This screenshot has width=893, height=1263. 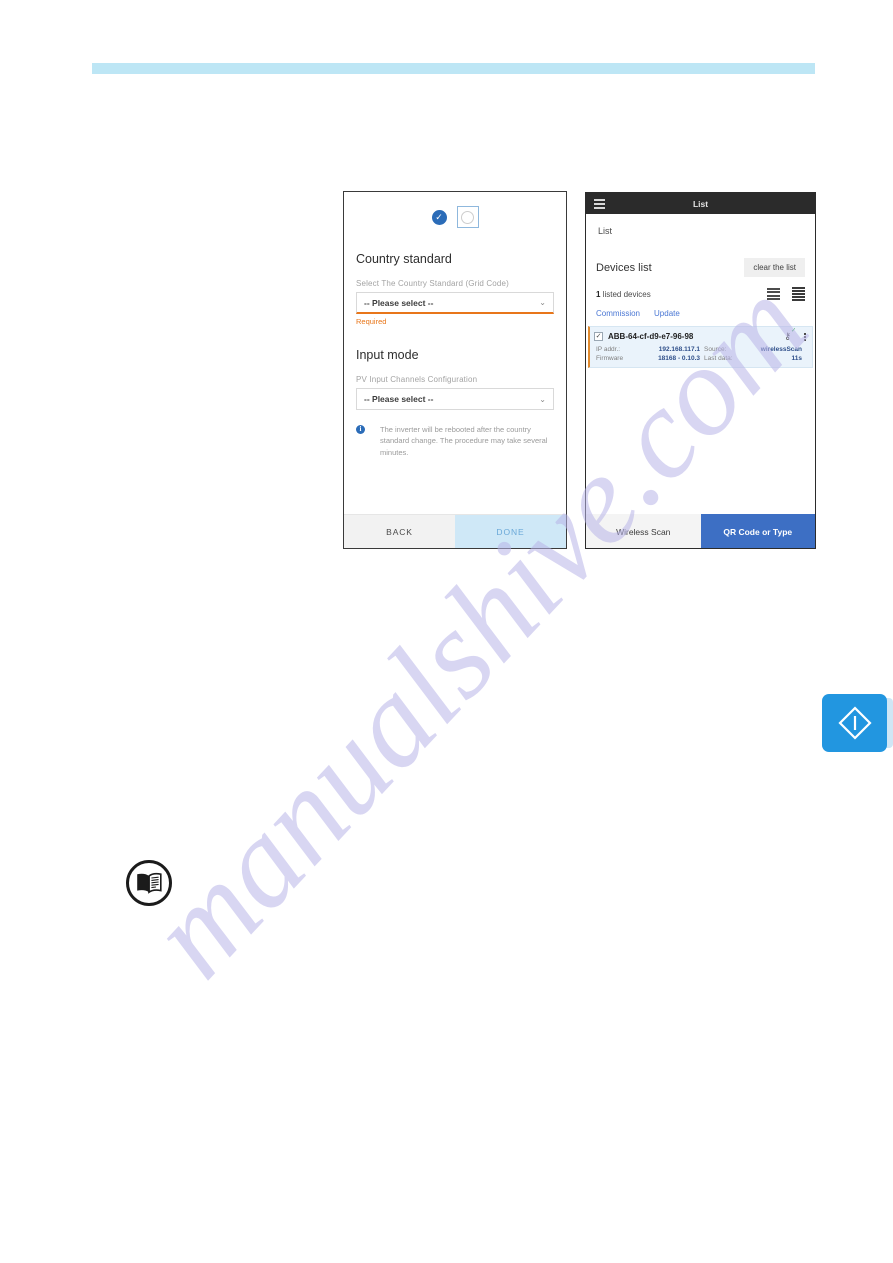 What do you see at coordinates (417, 379) in the screenshot?
I see `pv-input-channels-field-label: PV Input Channels Configuration` at bounding box center [417, 379].